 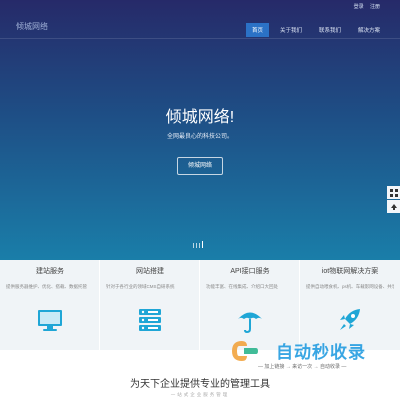 What do you see at coordinates (150, 271) in the screenshot?
I see `feature-title: 网站搭建` at bounding box center [150, 271].